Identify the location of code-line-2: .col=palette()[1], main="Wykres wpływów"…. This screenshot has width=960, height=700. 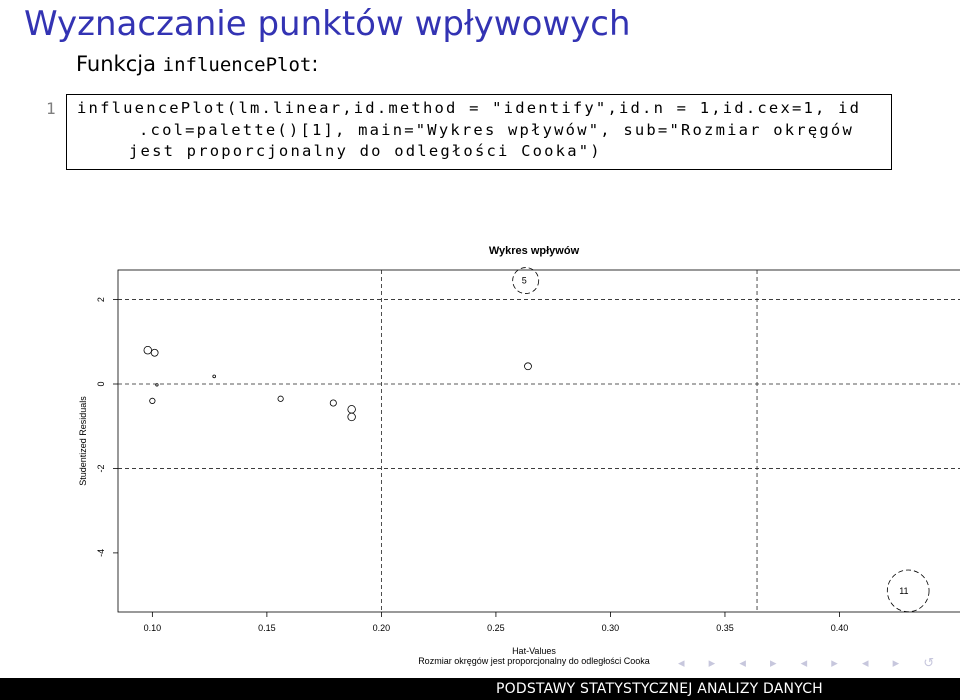
(496, 129).